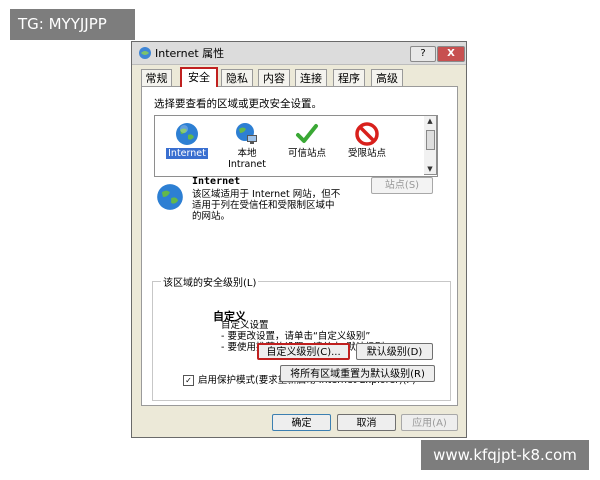 The image size is (600, 480). I want to click on zone-restricted-sites: 受限站点, so click(367, 146).